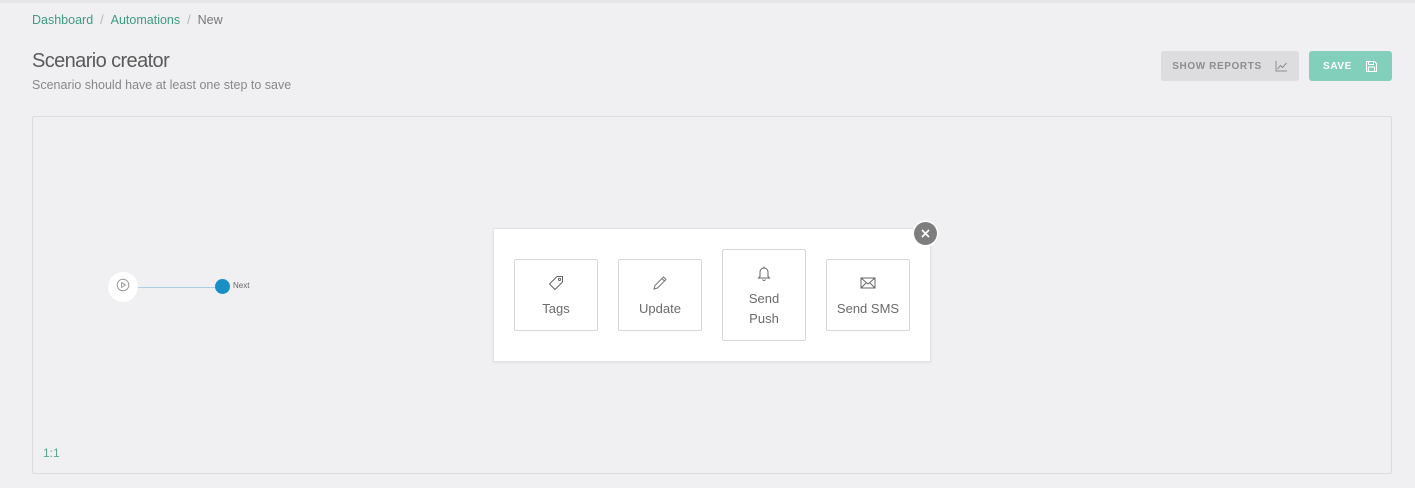  What do you see at coordinates (556, 283) in the screenshot?
I see `tag-icon` at bounding box center [556, 283].